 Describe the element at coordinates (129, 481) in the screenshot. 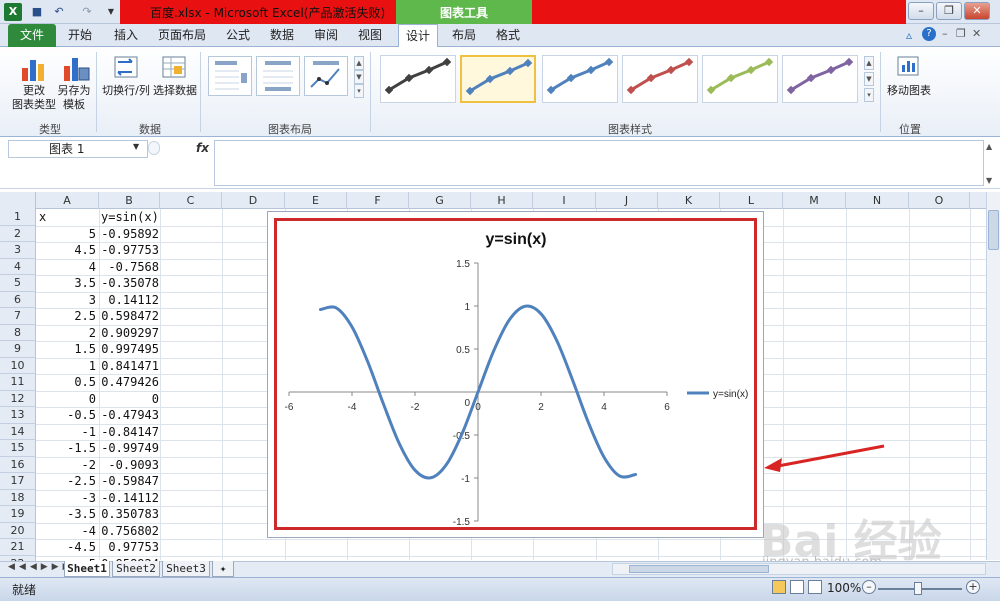

I see `cell-b17: -0.59847` at that location.